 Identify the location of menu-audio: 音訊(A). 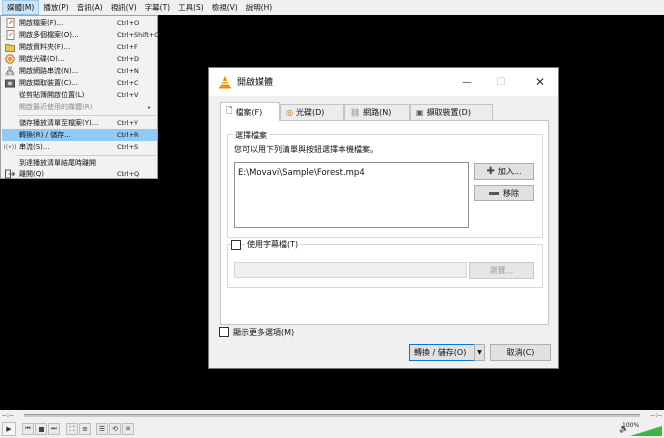
(90, 7).